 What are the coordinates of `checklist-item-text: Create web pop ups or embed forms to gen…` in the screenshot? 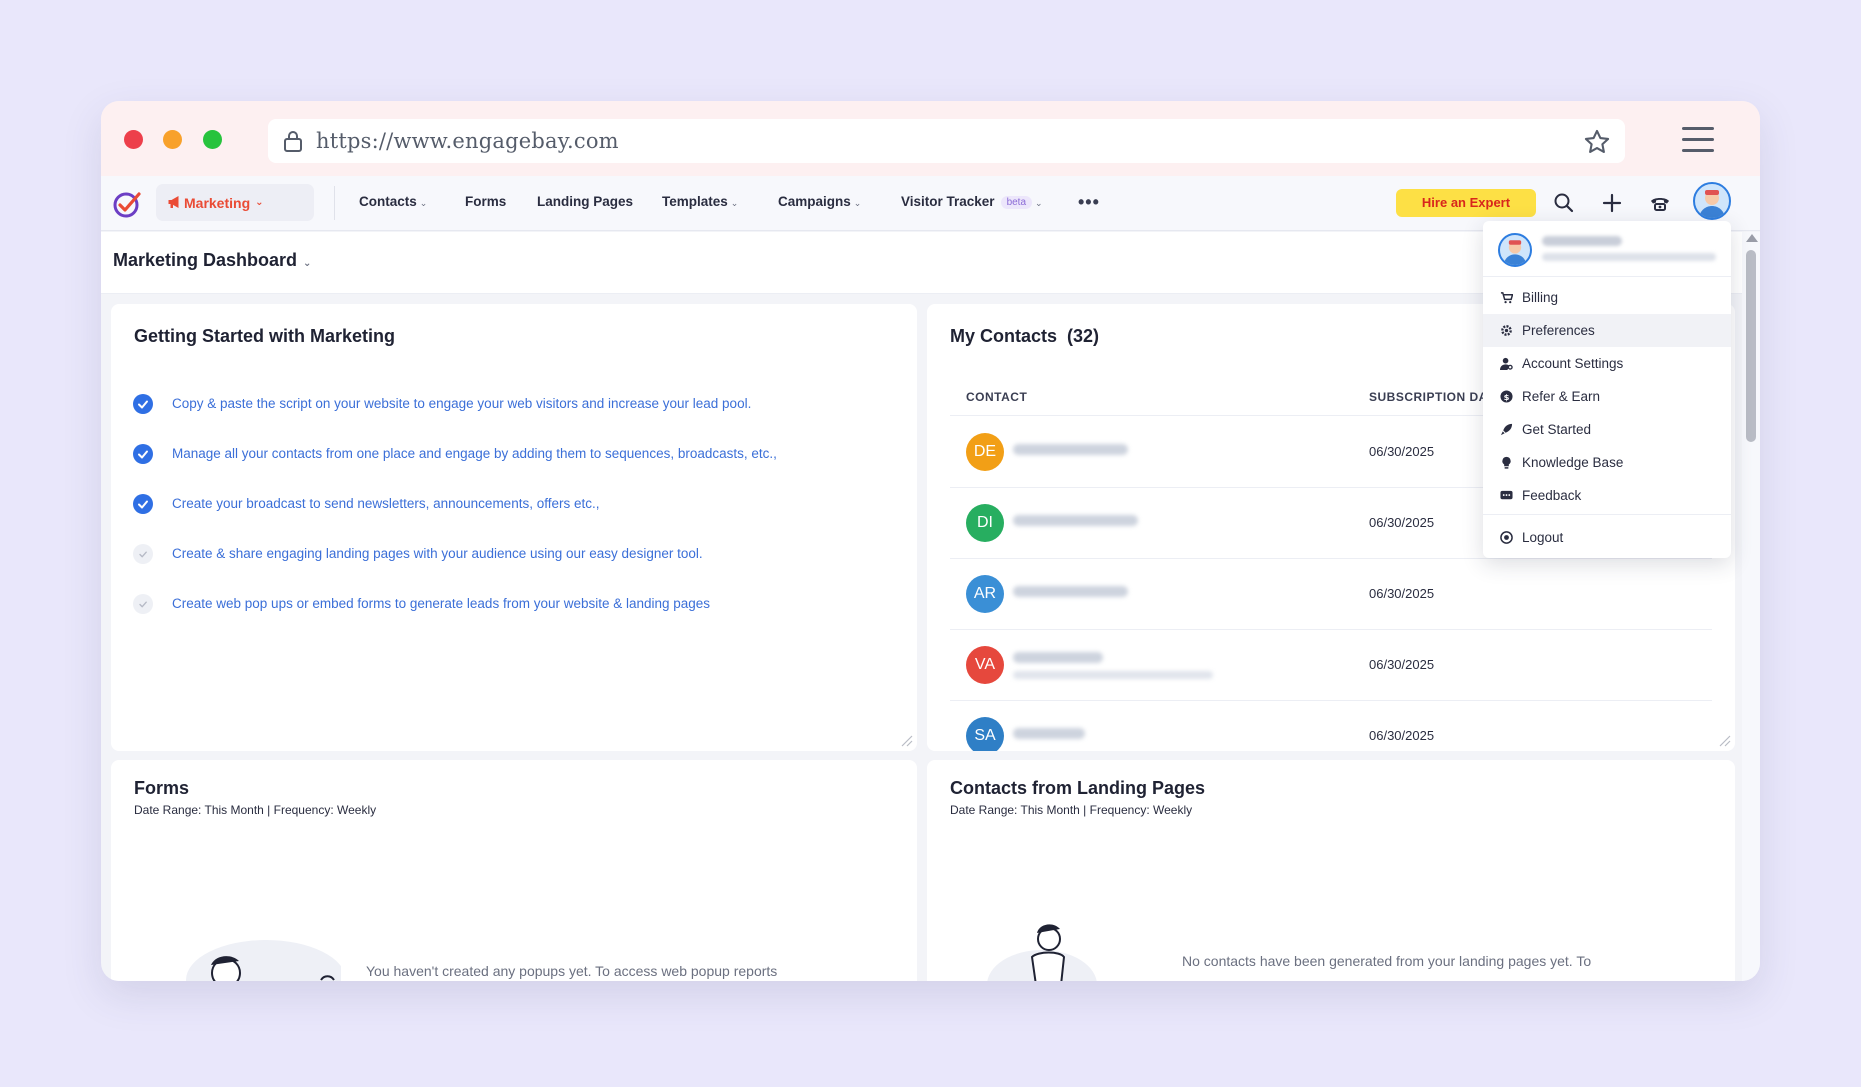 It's located at (441, 603).